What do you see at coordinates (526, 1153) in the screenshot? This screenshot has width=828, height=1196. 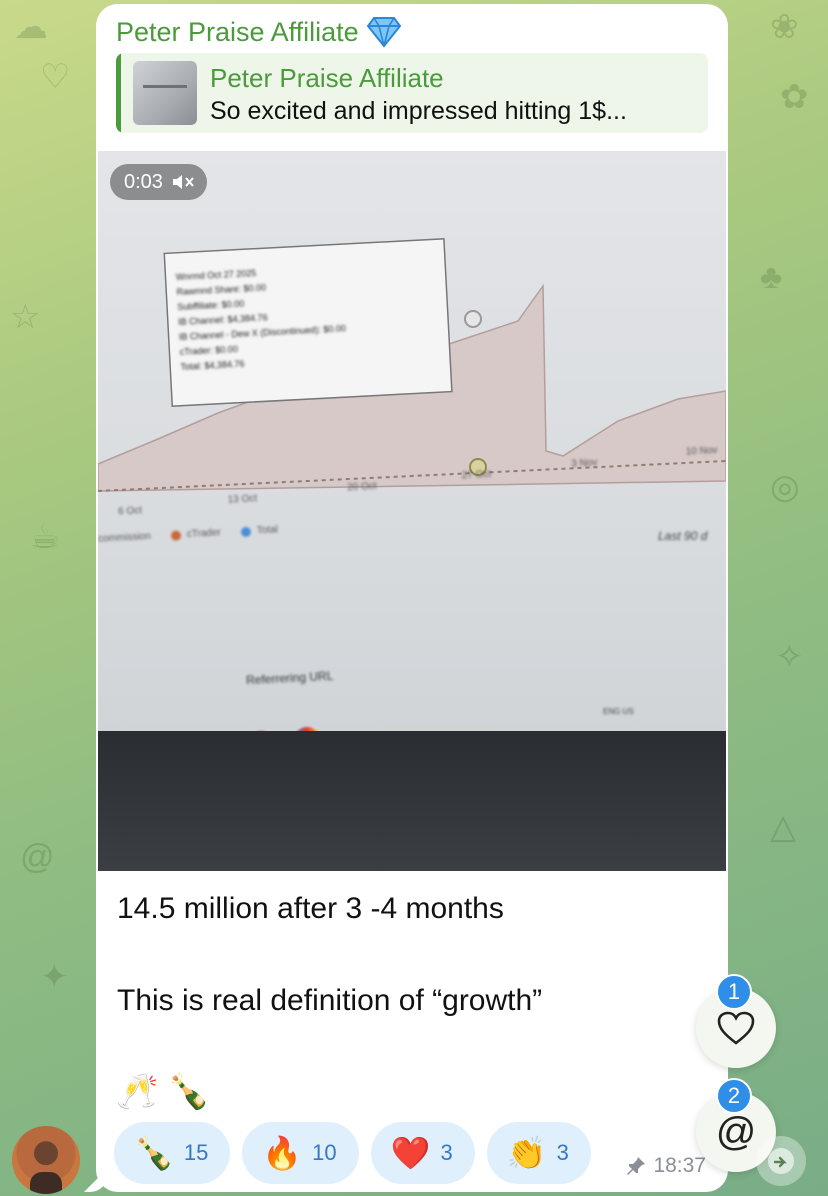 I see `clapping-hands-icon: 👏` at bounding box center [526, 1153].